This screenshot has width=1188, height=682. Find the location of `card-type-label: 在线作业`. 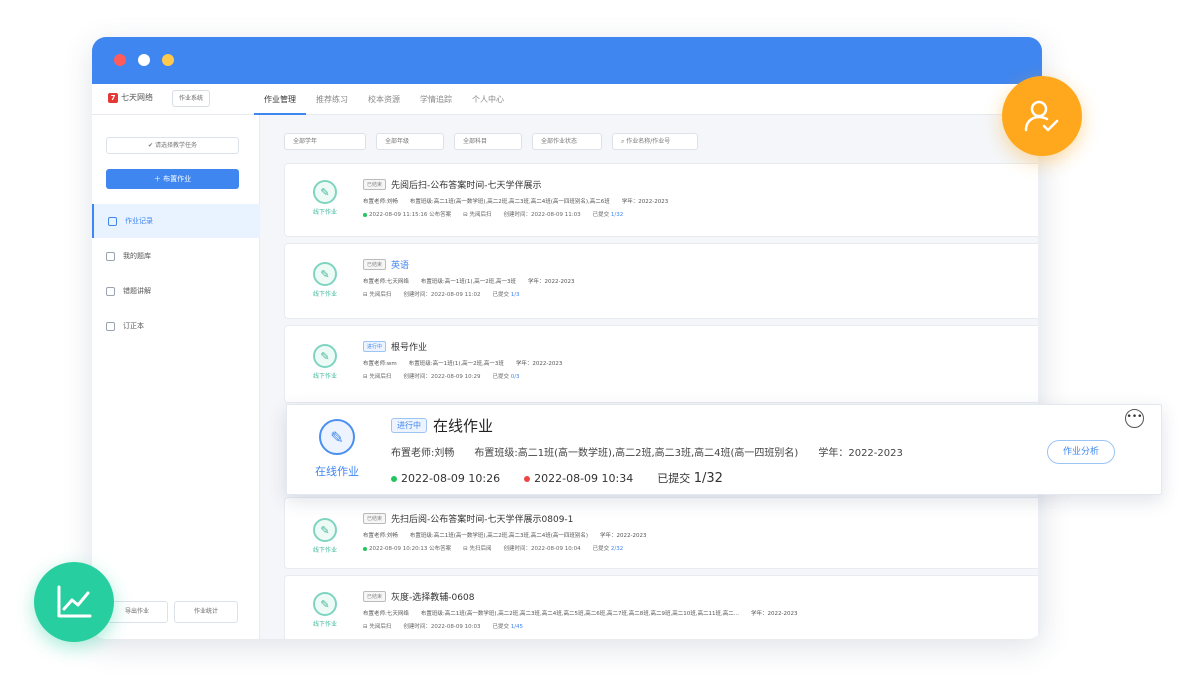

card-type-label: 在线作业 is located at coordinates (337, 471).